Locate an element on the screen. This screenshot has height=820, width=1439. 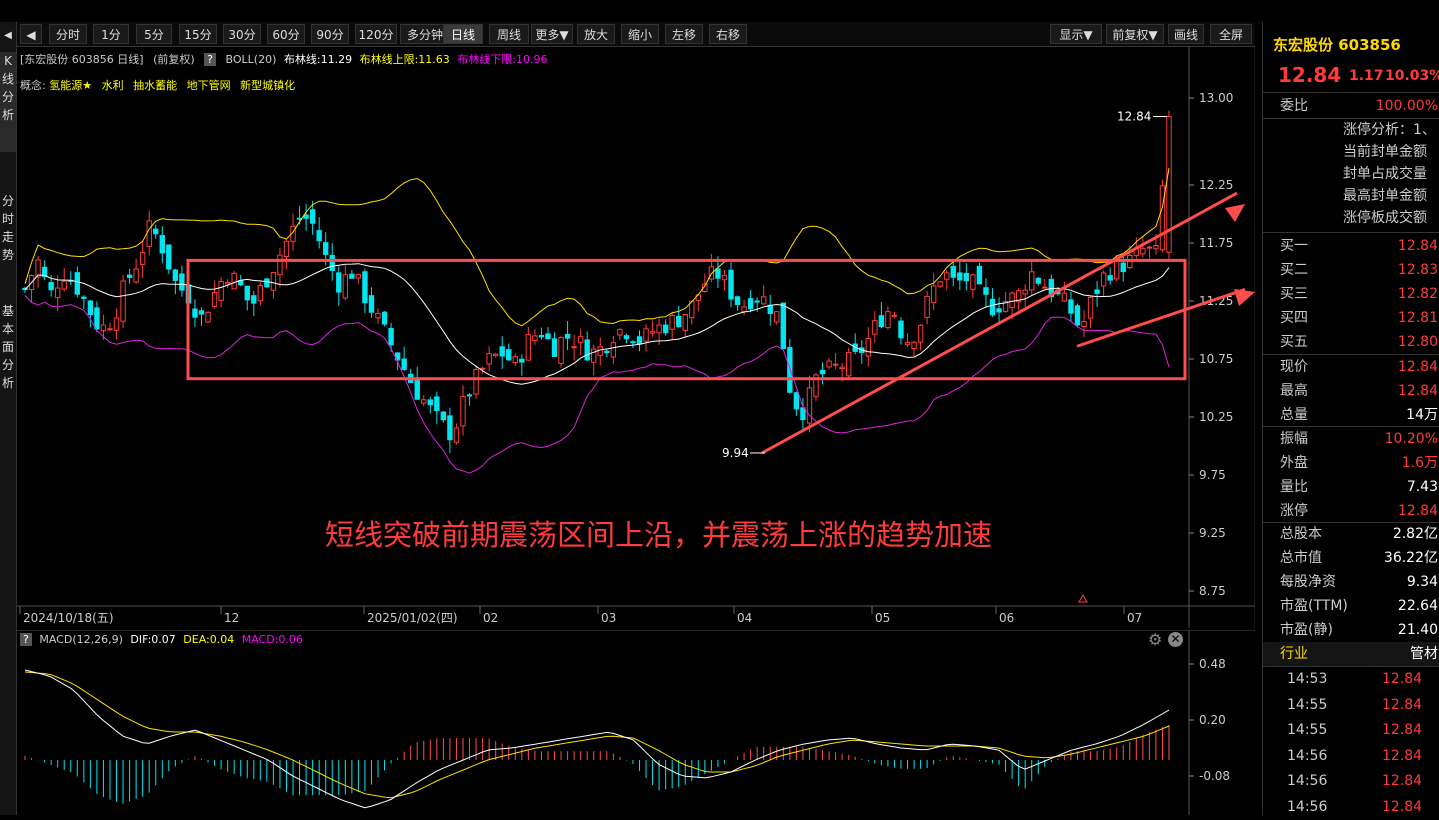
tb-move-right: 右移 is located at coordinates (728, 34).